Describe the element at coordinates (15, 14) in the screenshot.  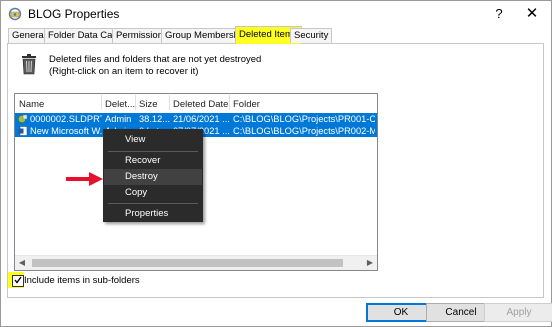
I see `vault-folder-icon` at that location.